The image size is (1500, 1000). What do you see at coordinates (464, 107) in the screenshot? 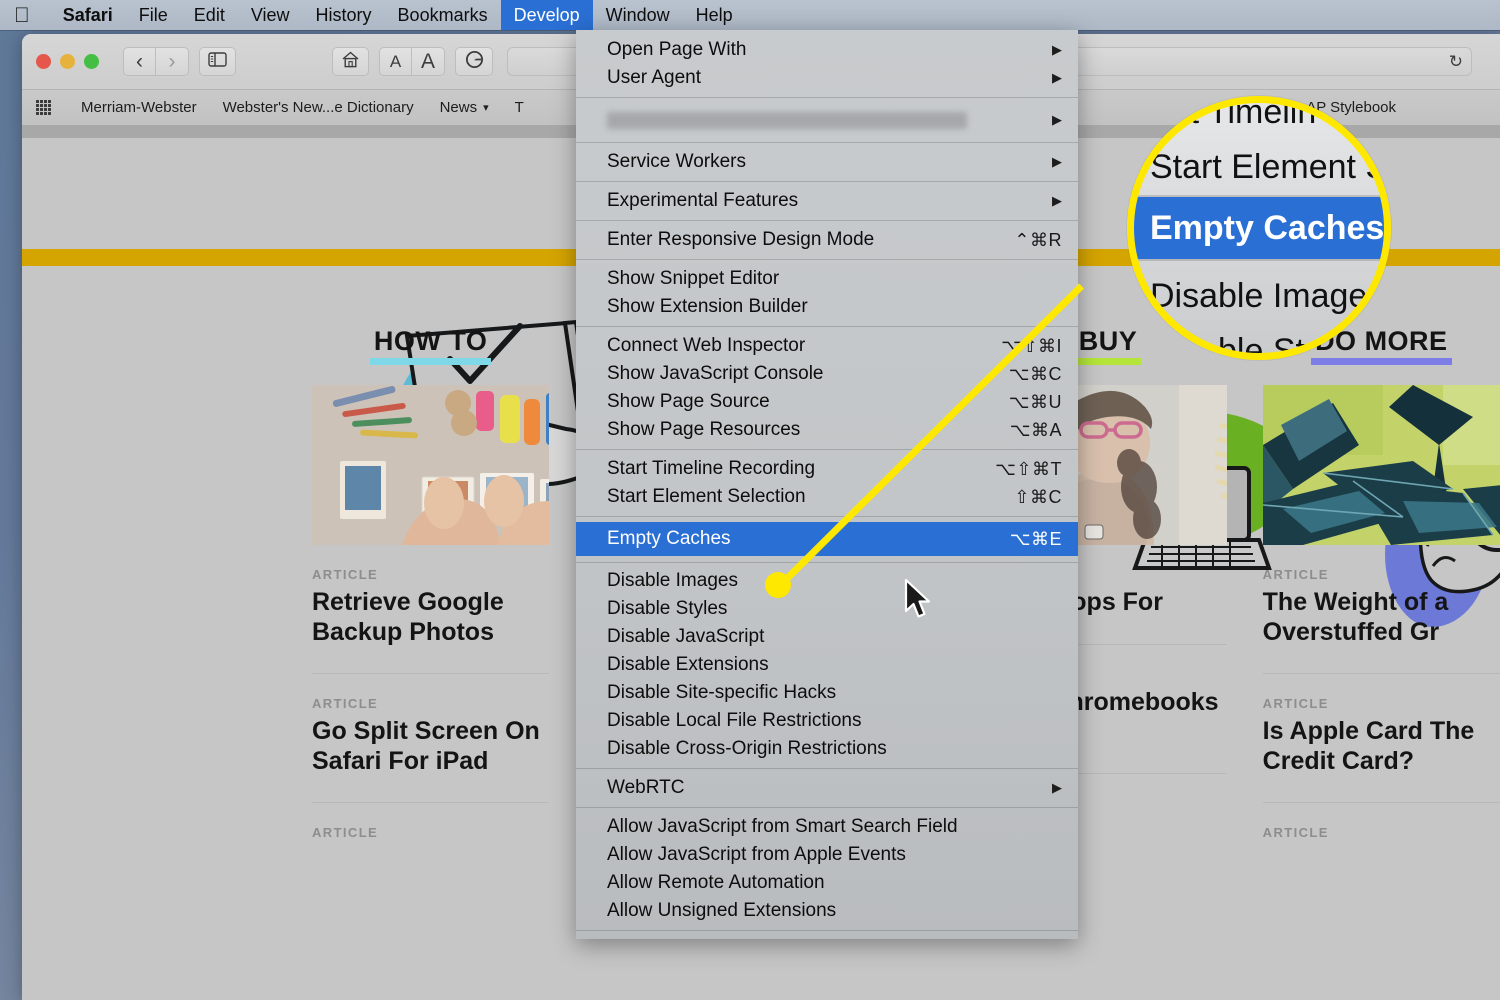
I see `bookmark-item-news: News ▾` at bounding box center [464, 107].